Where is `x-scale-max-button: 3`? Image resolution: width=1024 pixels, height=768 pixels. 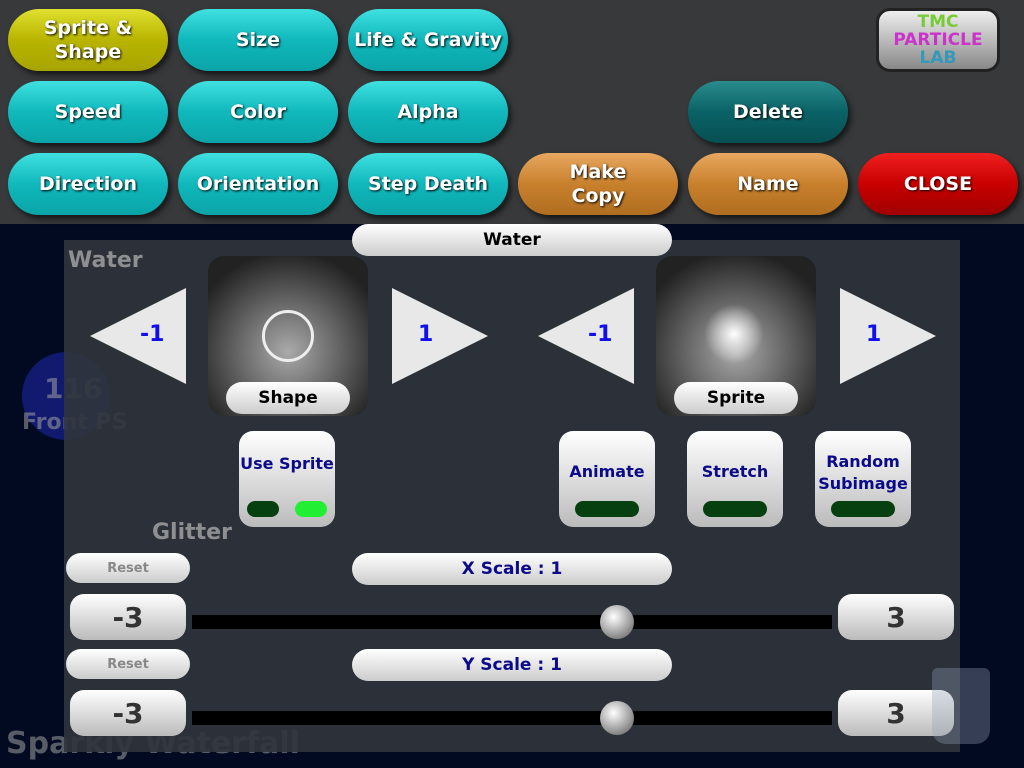 x-scale-max-button: 3 is located at coordinates (896, 617).